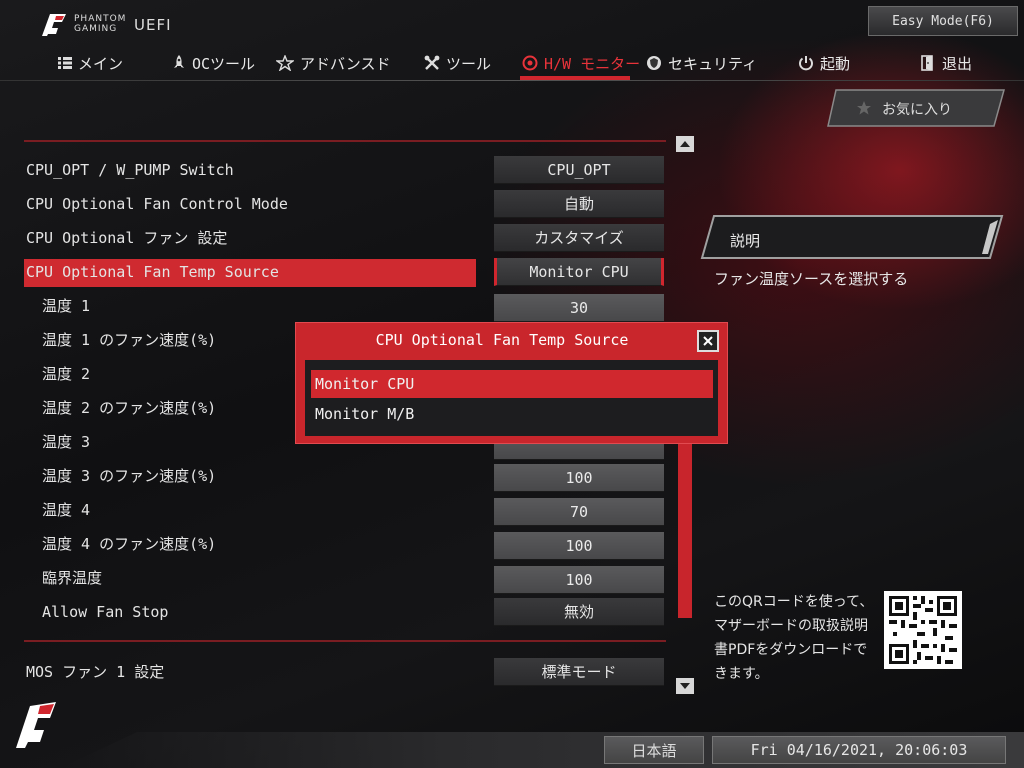  Describe the element at coordinates (579, 612) in the screenshot. I see `setting-value: 無効` at that location.